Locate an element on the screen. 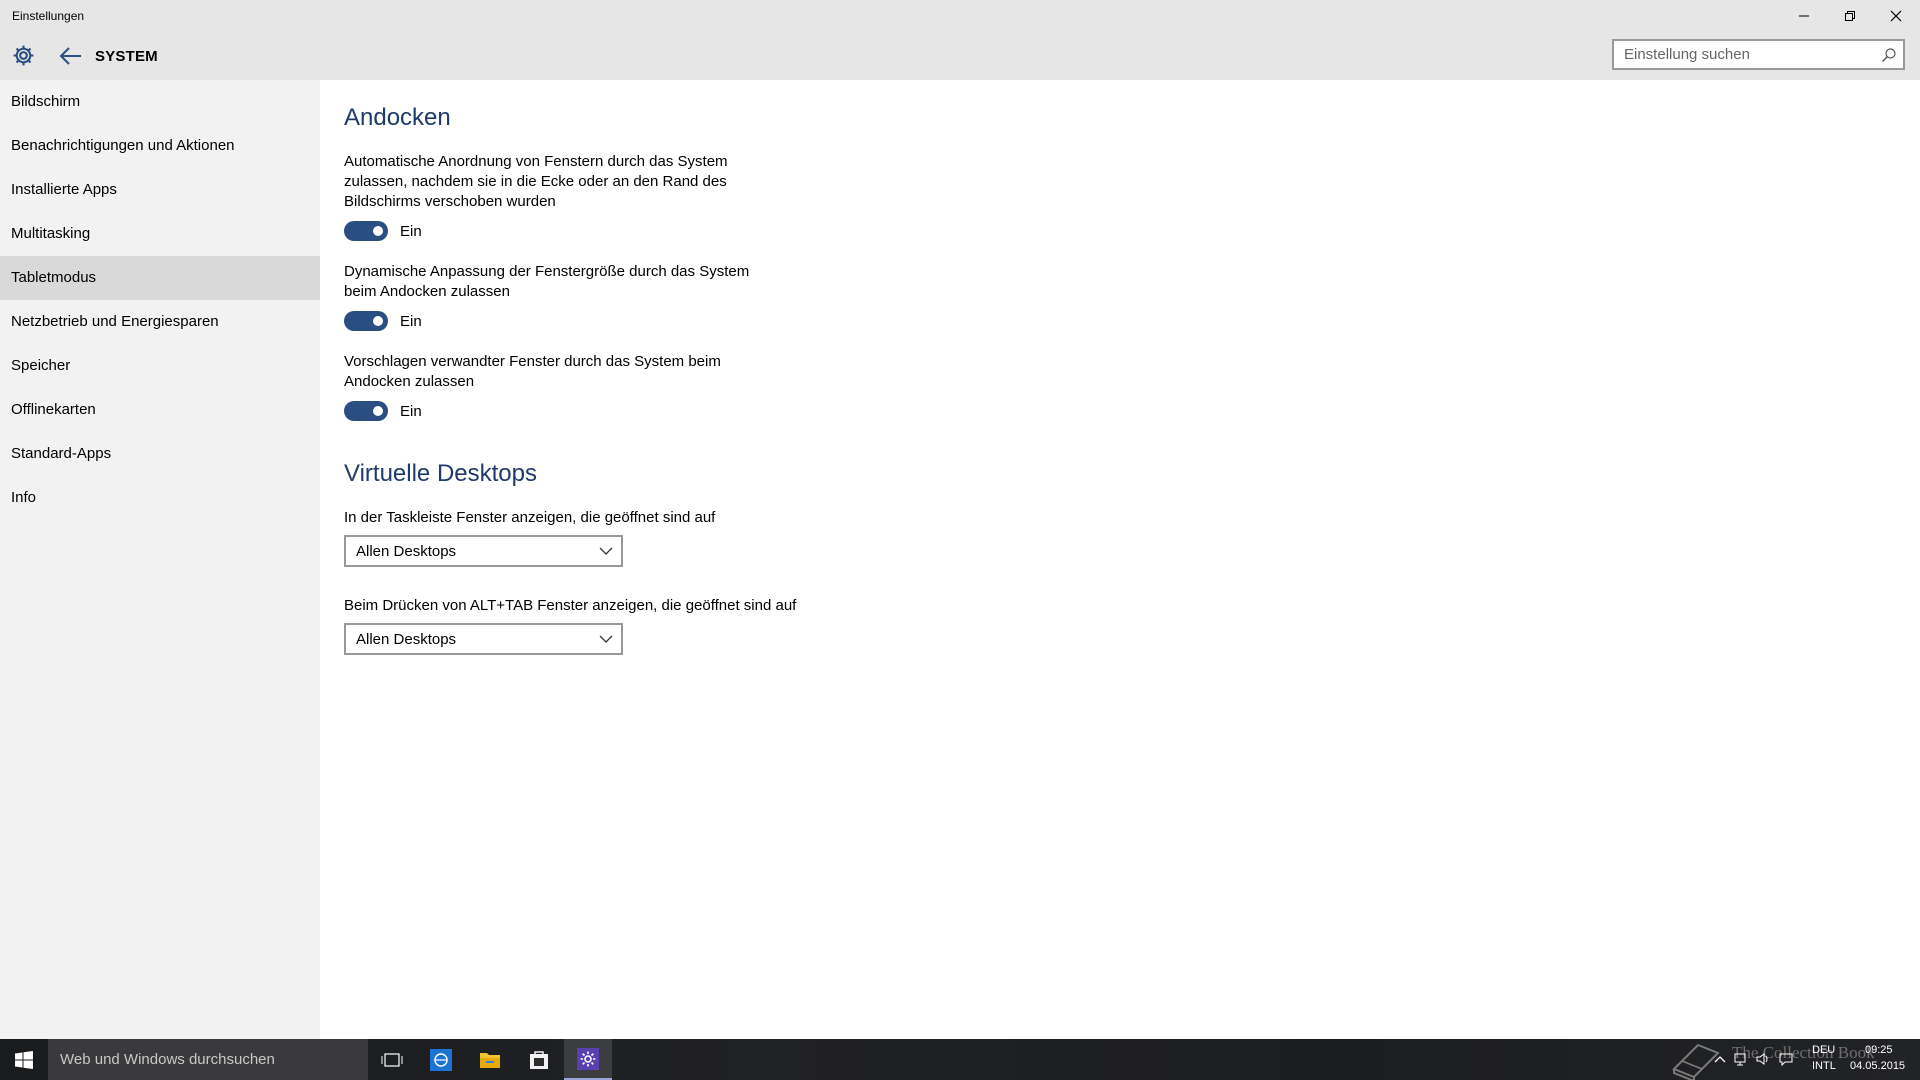  search-input is located at coordinates (1744, 54).